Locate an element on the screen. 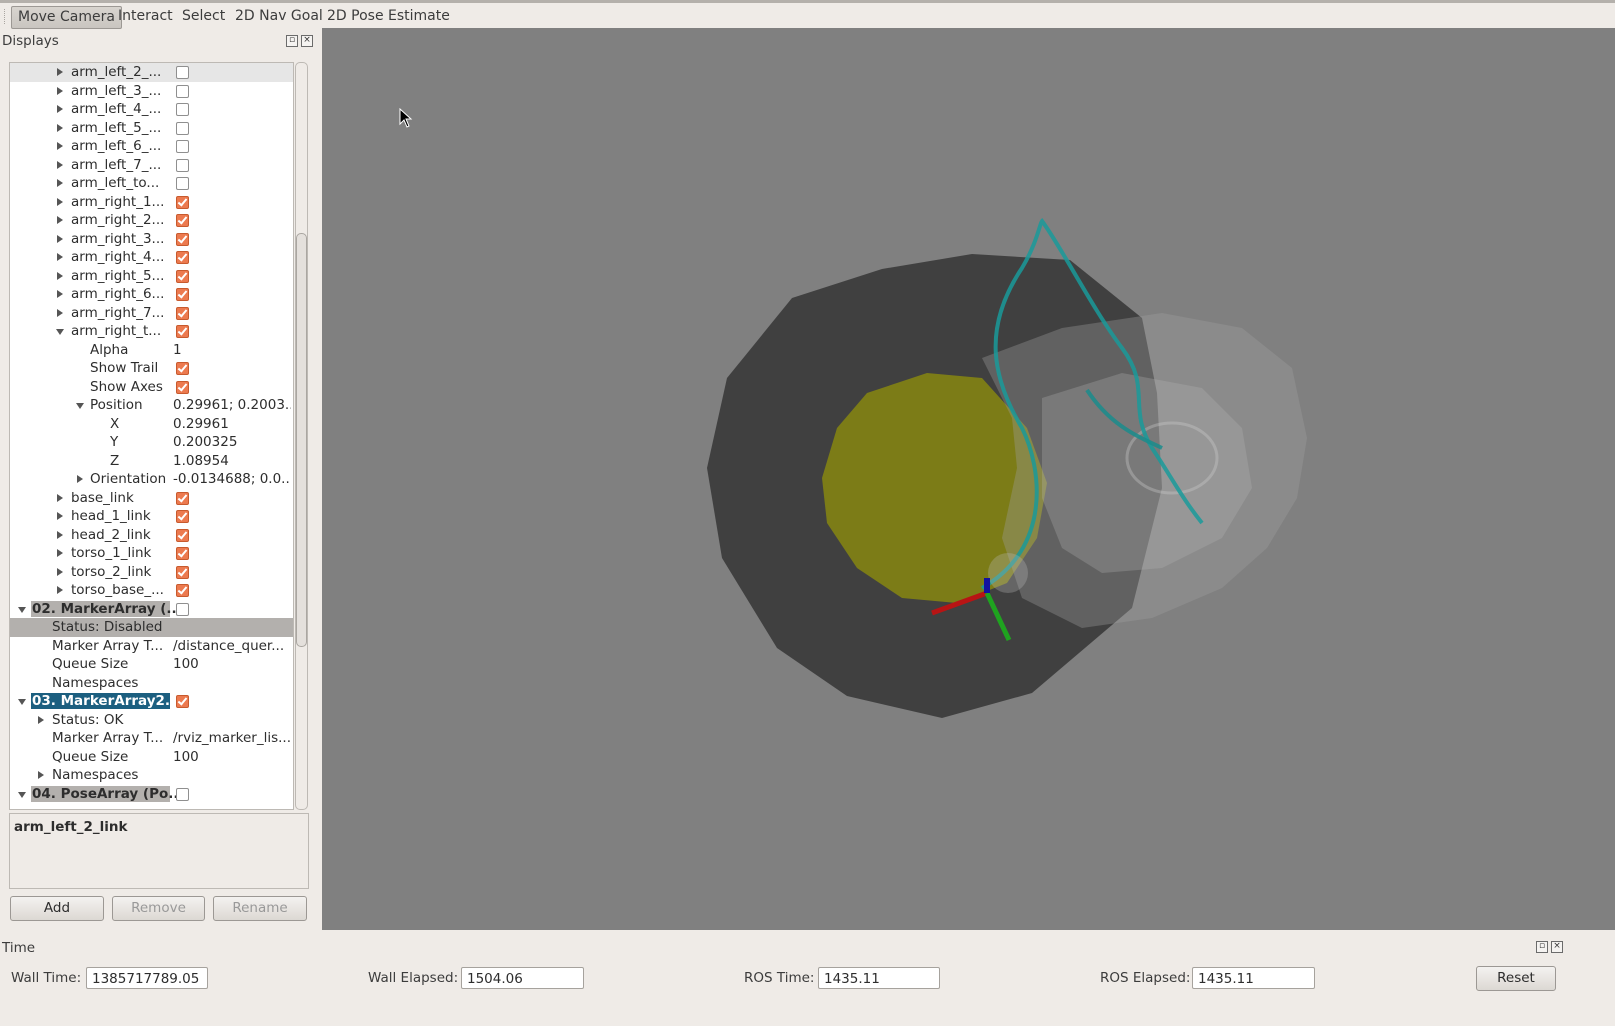 The width and height of the screenshot is (1615, 1026). property-value: 1 is located at coordinates (177, 350).